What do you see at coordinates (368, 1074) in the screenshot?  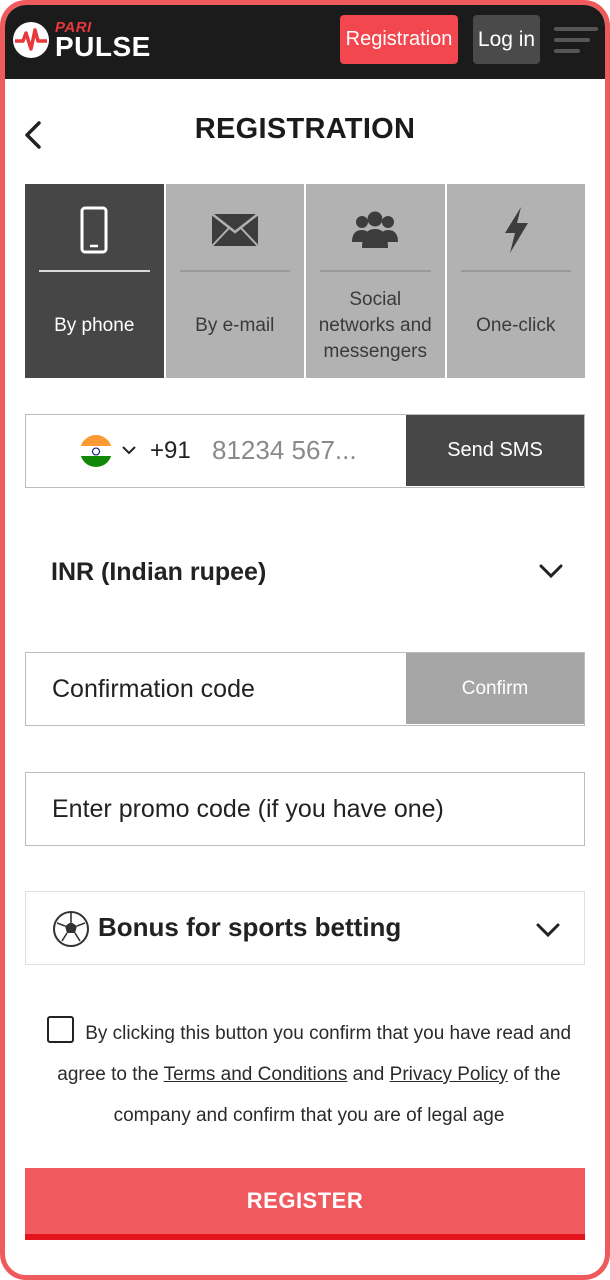 I see `agreement-text-part-2: and` at bounding box center [368, 1074].